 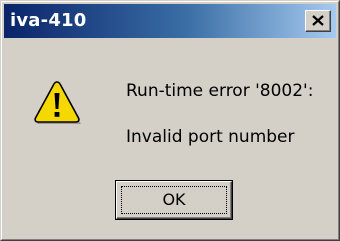 I want to click on close-icon, so click(x=318, y=20).